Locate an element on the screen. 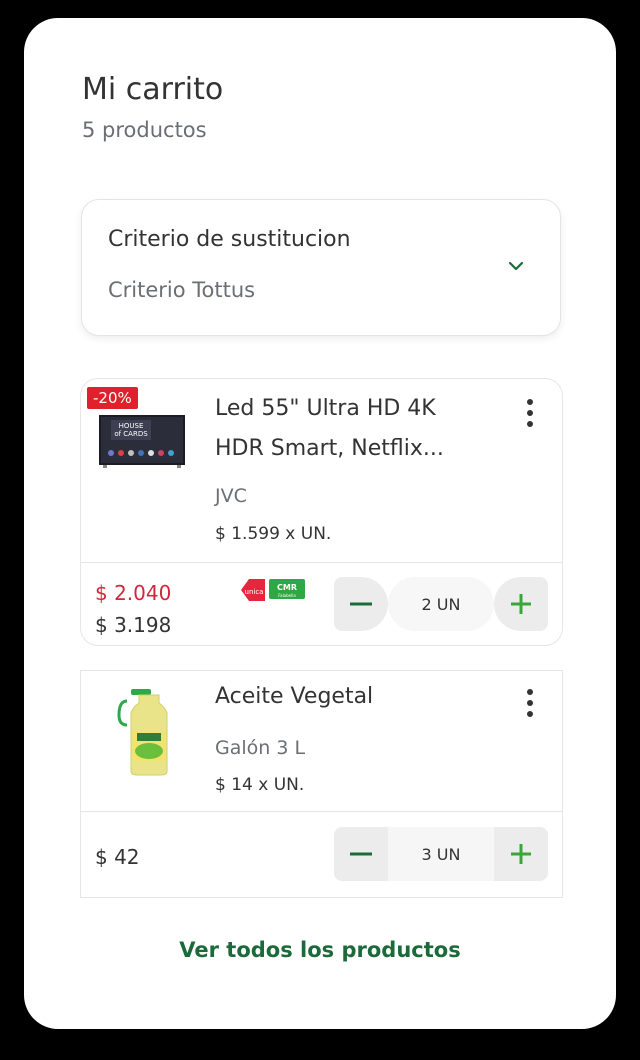 The image size is (640, 1060). svg-text: unica is located at coordinates (254, 592).